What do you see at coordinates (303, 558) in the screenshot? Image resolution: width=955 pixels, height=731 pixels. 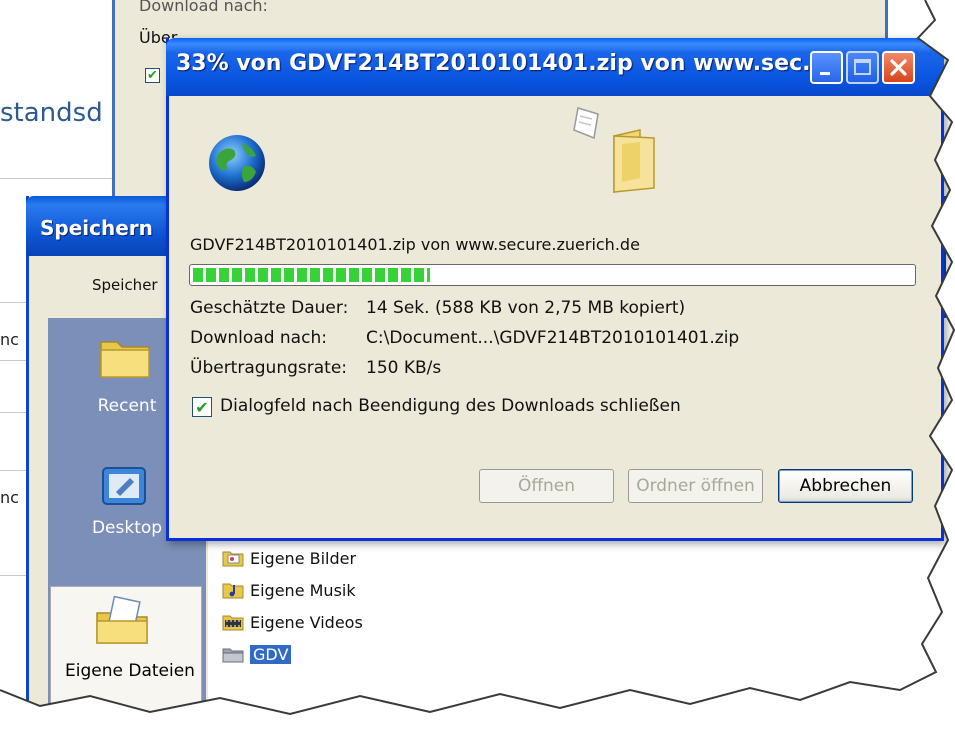 I see `file-name: Eigene Bilder` at bounding box center [303, 558].